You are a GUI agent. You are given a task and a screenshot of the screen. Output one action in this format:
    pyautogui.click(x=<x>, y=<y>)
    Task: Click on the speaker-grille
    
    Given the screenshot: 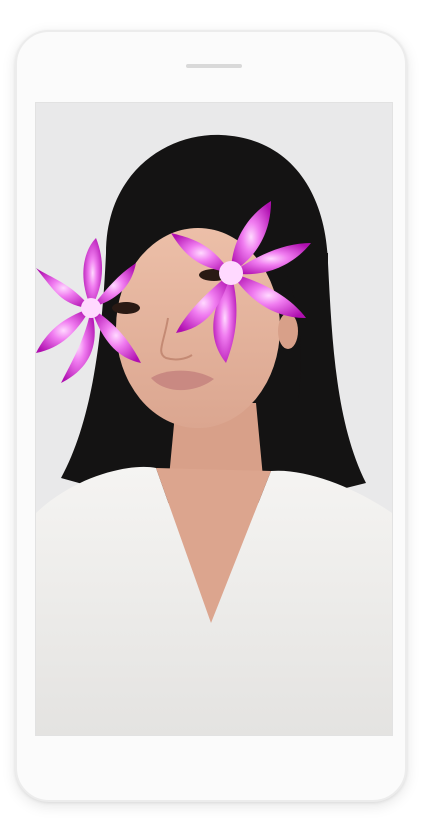 What is the action you would take?
    pyautogui.click(x=214, y=66)
    